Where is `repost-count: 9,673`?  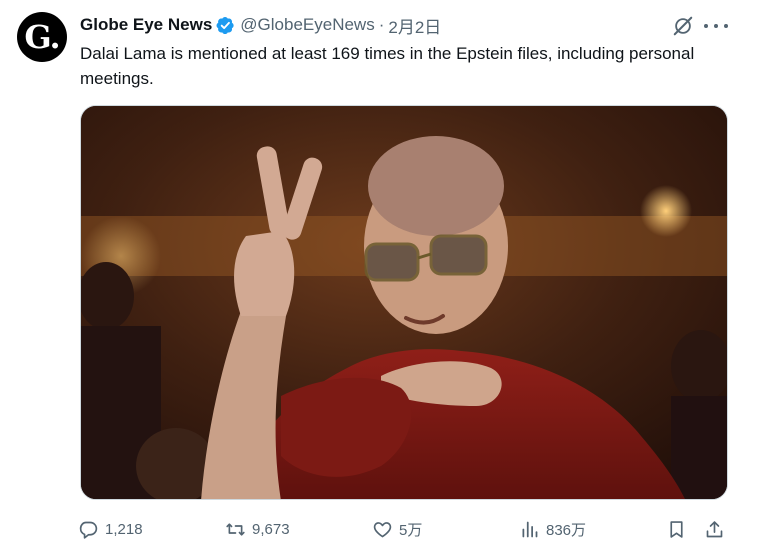 repost-count: 9,673 is located at coordinates (271, 529).